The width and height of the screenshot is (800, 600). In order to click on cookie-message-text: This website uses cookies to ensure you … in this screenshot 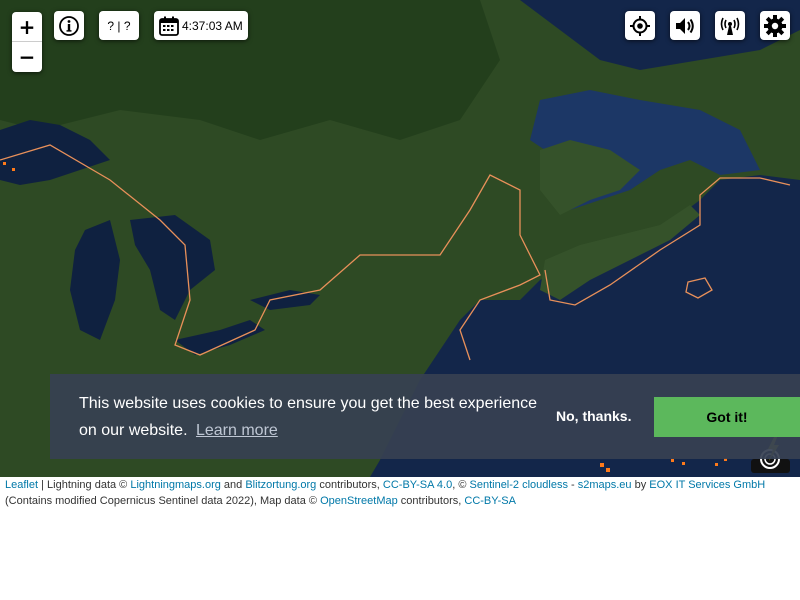, I will do `click(308, 417)`.